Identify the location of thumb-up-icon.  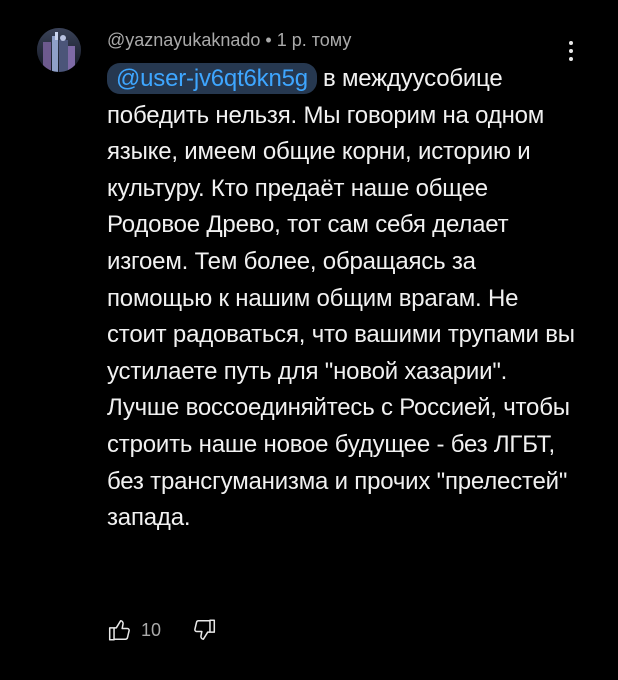
(119, 630).